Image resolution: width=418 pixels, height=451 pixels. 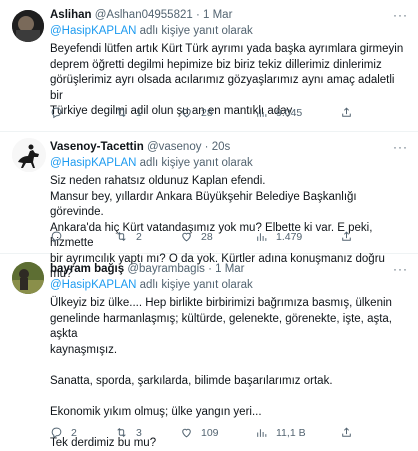 I want to click on views-button: 1.479, so click(x=278, y=236).